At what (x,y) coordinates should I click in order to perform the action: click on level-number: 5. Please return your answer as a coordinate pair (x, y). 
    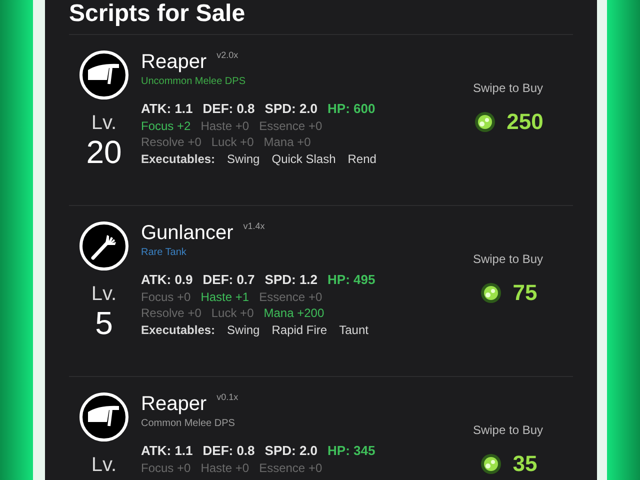
    Looking at the image, I should click on (104, 323).